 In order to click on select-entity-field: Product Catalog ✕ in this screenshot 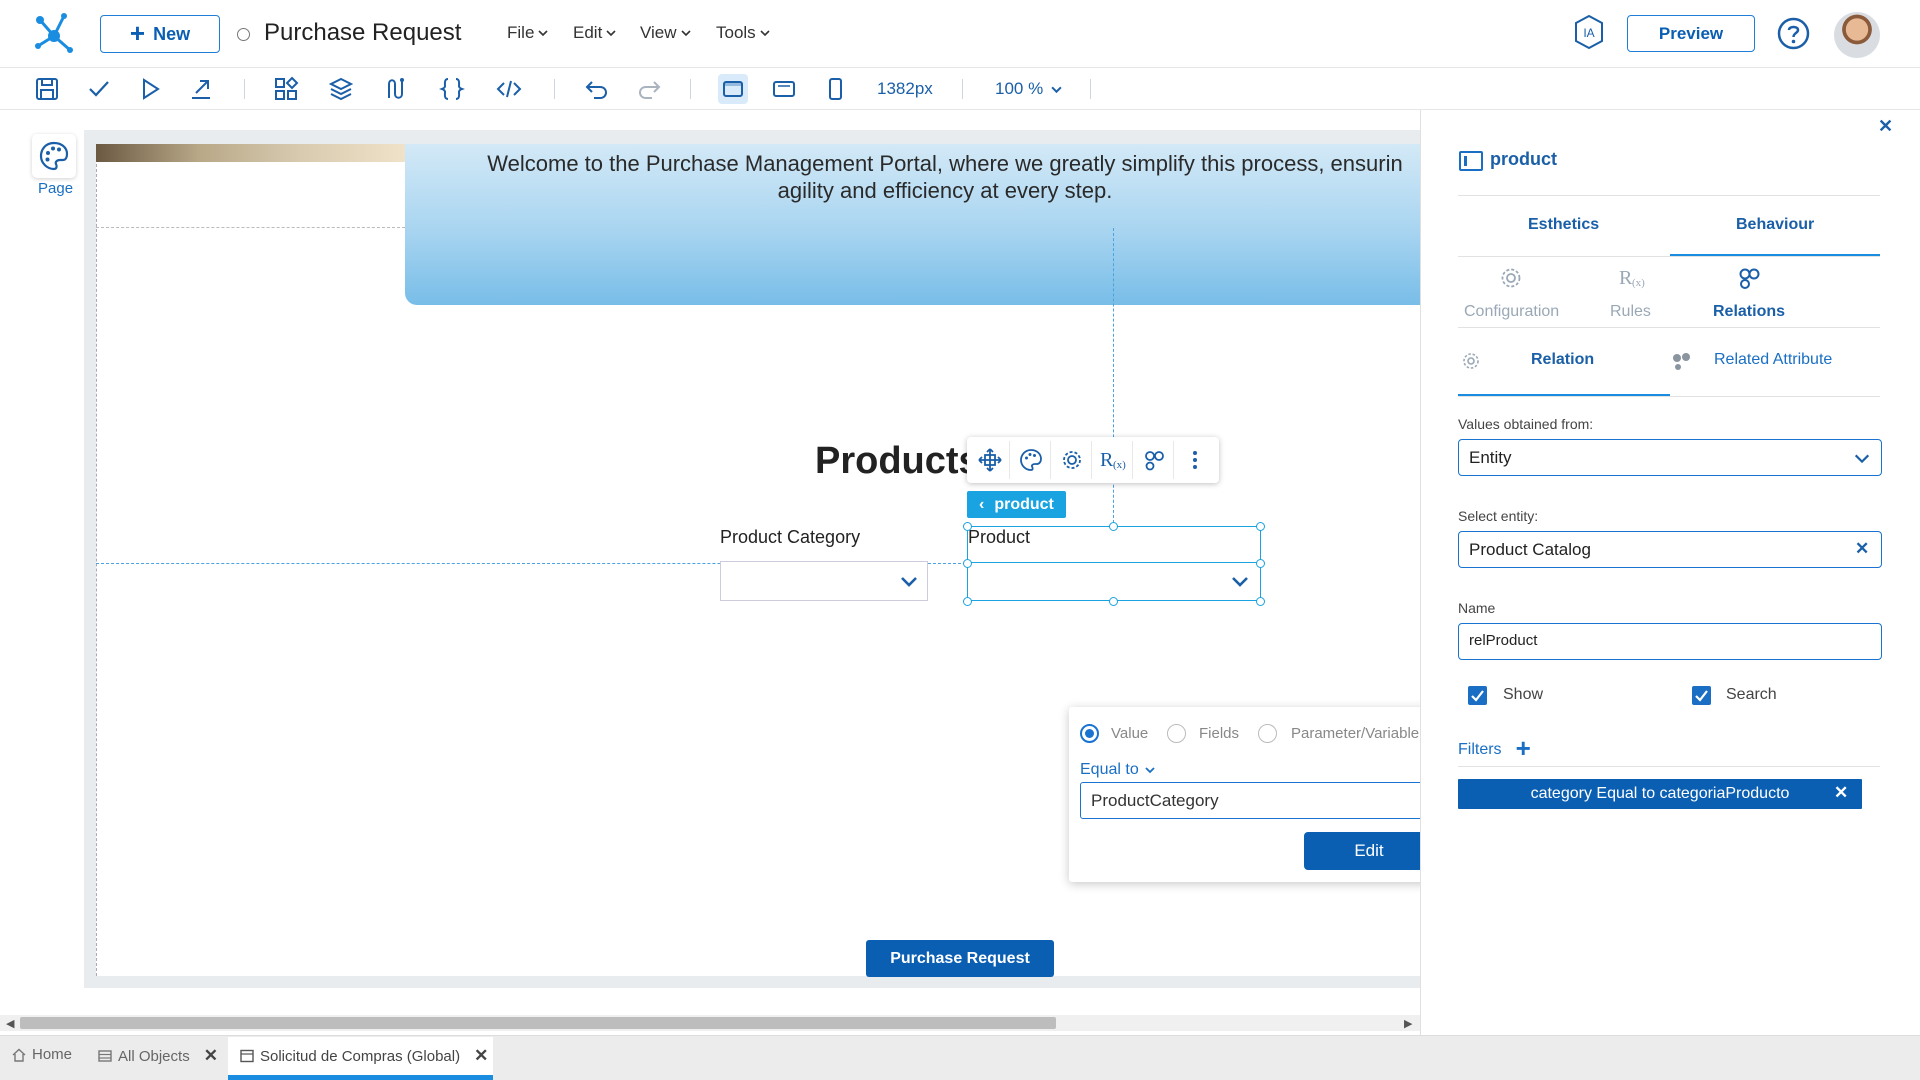, I will do `click(1670, 549)`.